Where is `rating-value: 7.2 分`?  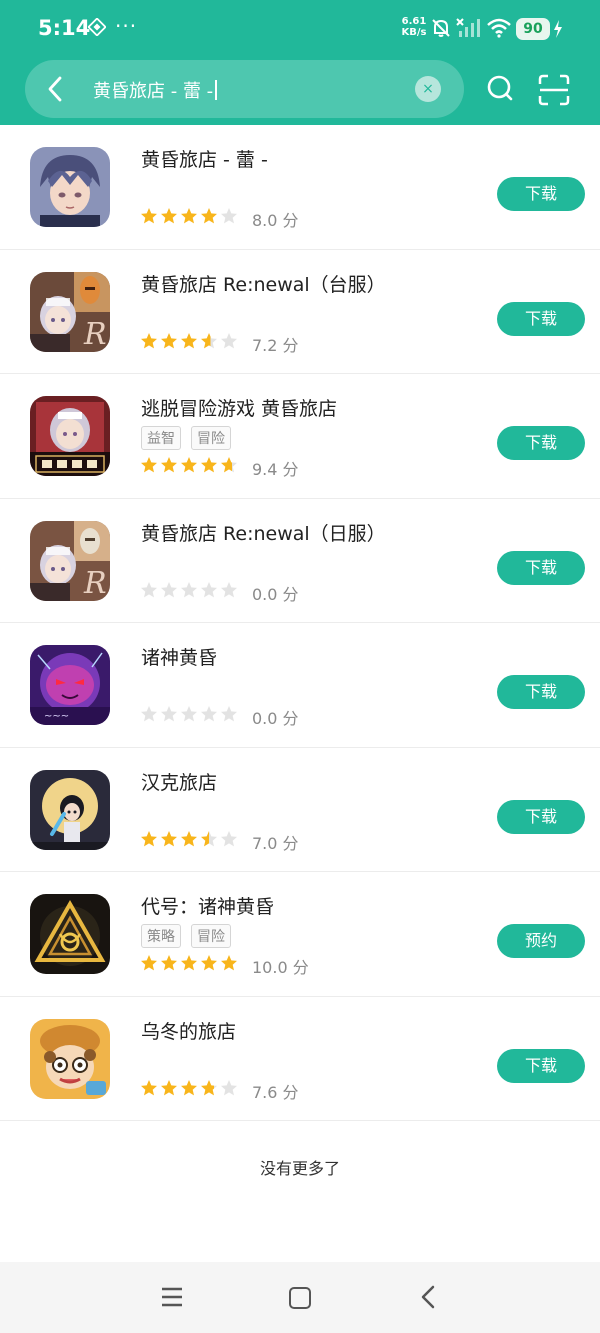
rating-value: 7.2 分 is located at coordinates (275, 345).